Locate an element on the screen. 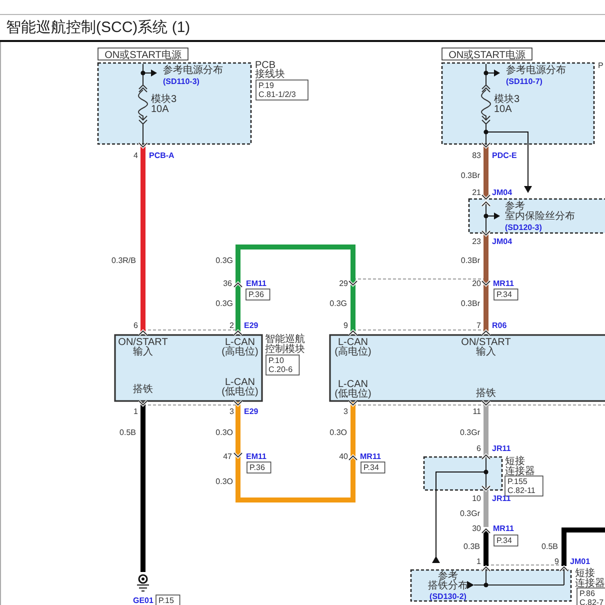 This screenshot has width=605, height=605. page-reference: P.19 C.81-1/2/3 is located at coordinates (282, 90).